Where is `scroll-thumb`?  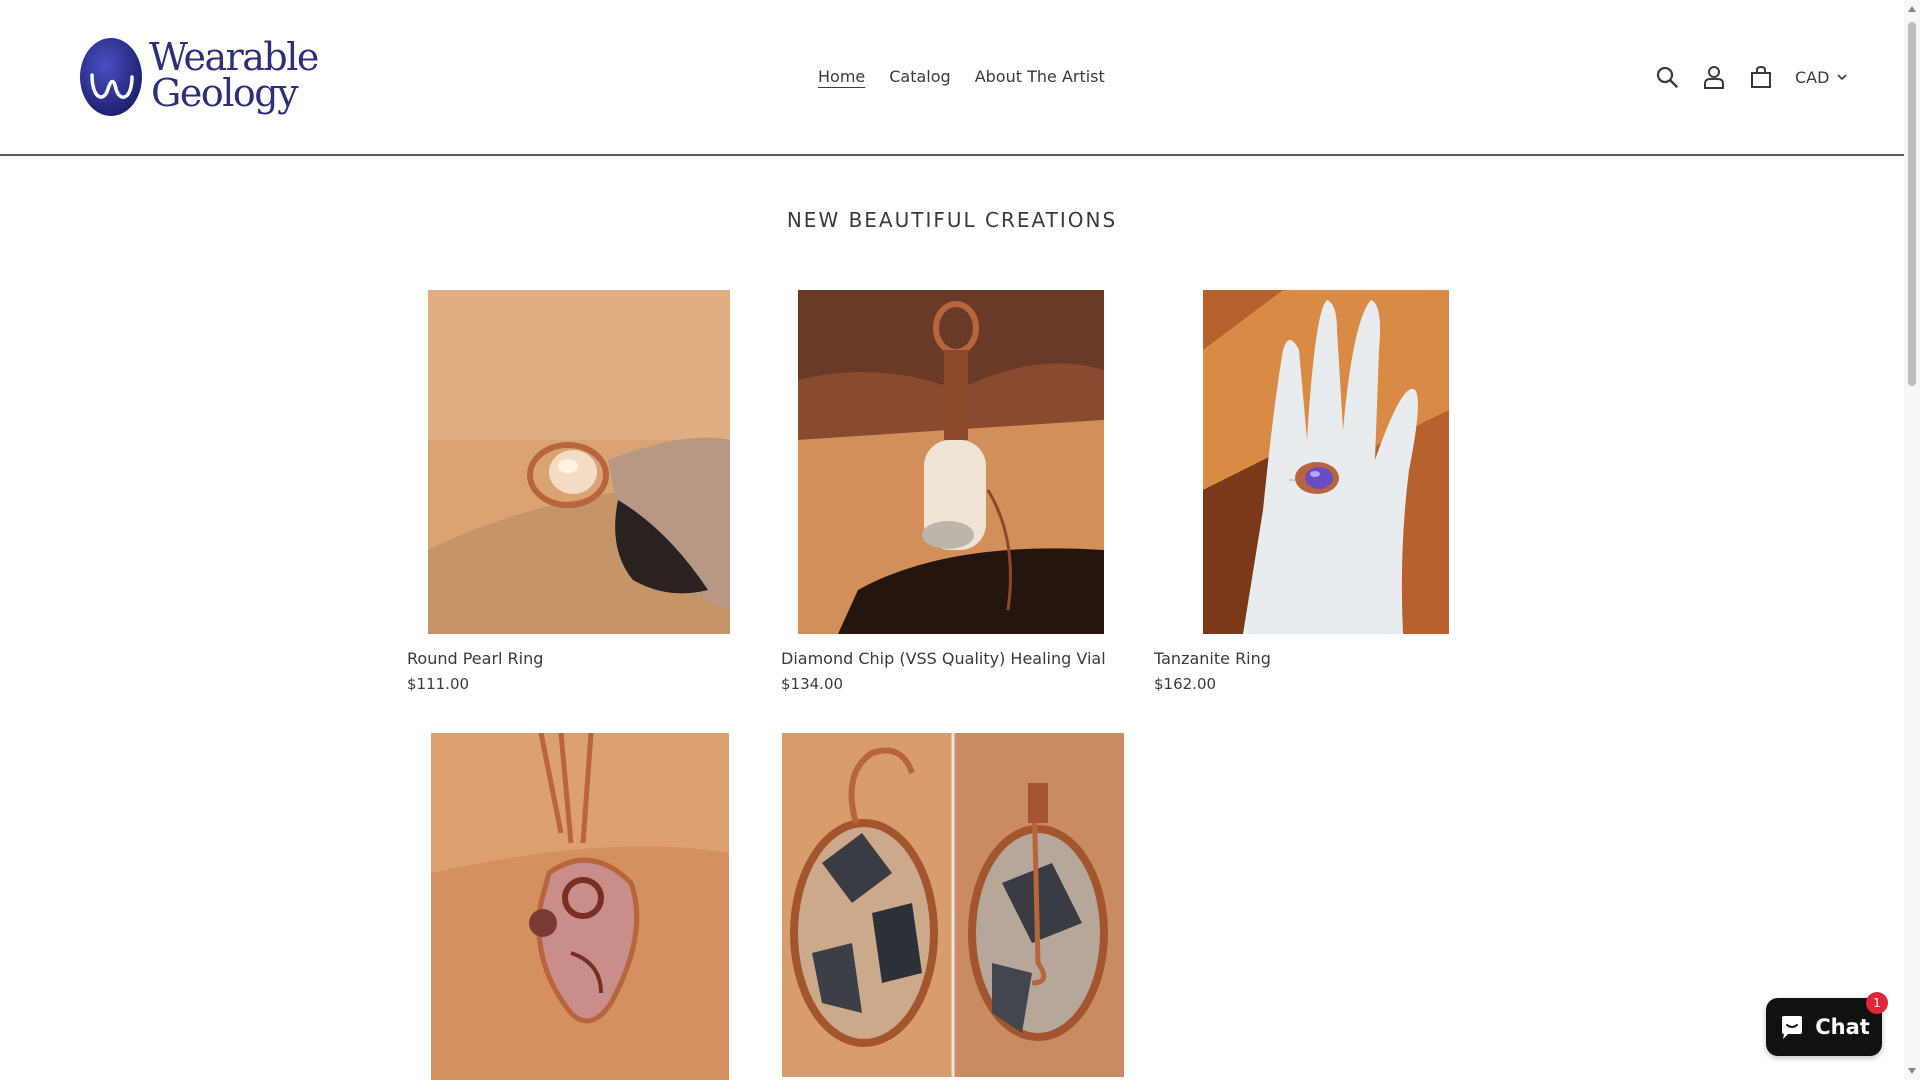
scroll-thumb is located at coordinates (1912, 204).